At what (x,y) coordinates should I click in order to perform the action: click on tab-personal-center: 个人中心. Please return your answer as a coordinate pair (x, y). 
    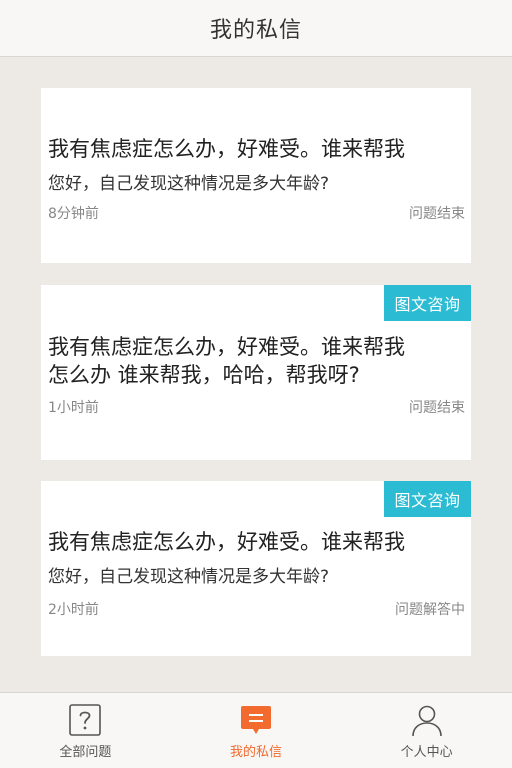
    Looking at the image, I should click on (426, 730).